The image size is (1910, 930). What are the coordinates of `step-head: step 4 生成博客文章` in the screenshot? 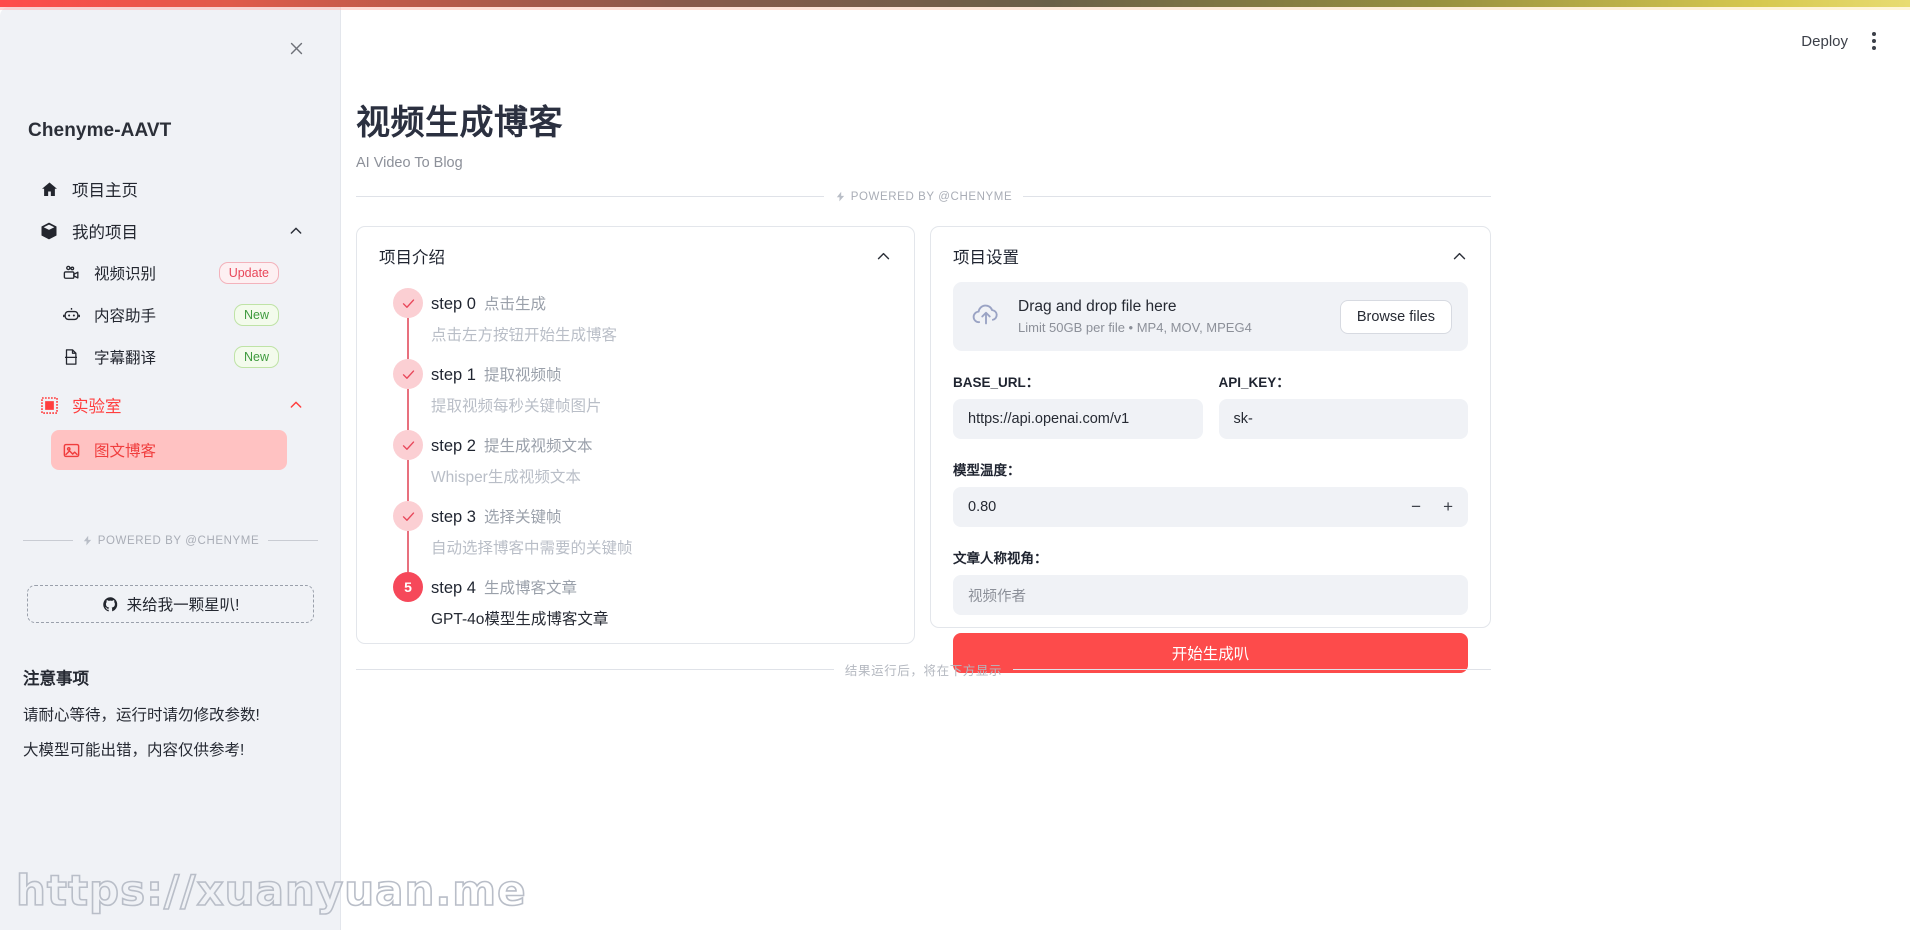 It's located at (519, 587).